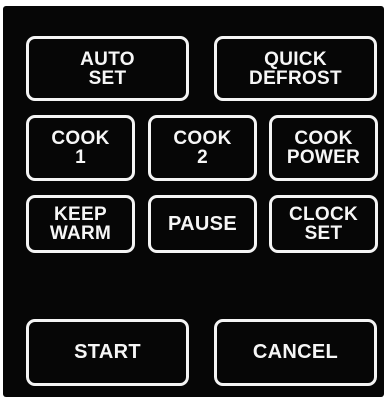 This screenshot has height=397, width=388. I want to click on clock-set-label-line1: CLOCK, so click(323, 214).